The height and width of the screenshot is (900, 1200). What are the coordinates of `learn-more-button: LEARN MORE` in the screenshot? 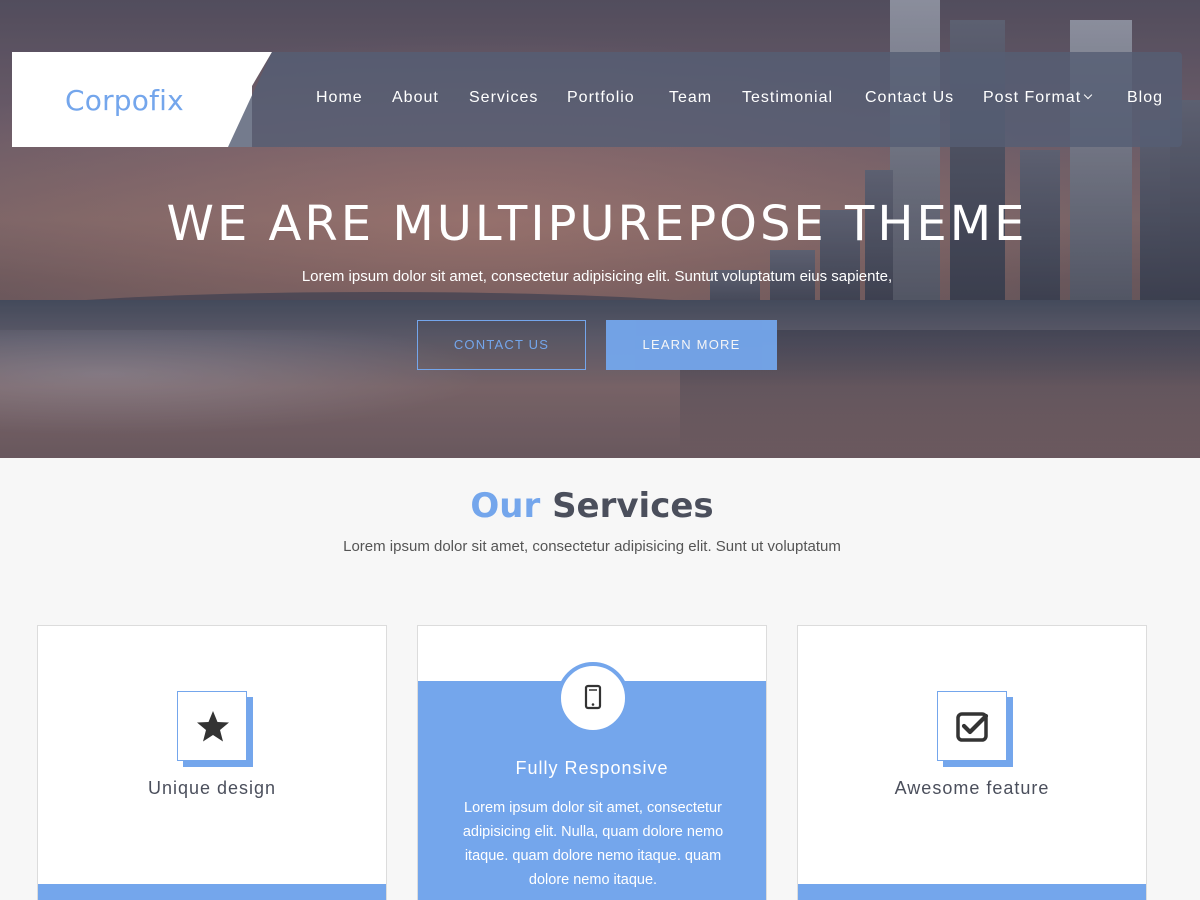 It's located at (691, 345).